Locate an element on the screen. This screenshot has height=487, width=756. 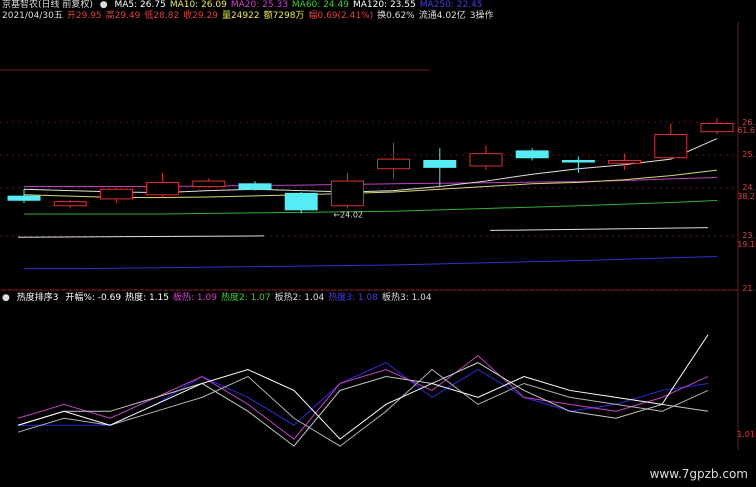
info-field-7: 幅0.69(2.41%) is located at coordinates (341, 16).